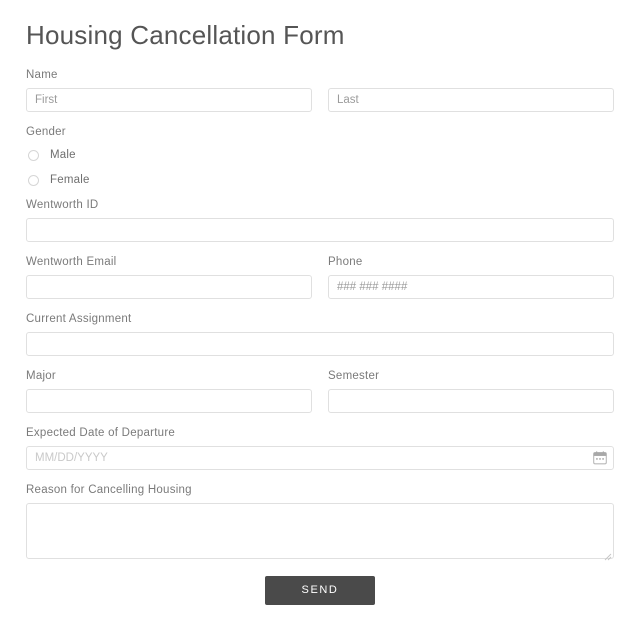  I want to click on last-name-input, so click(471, 100).